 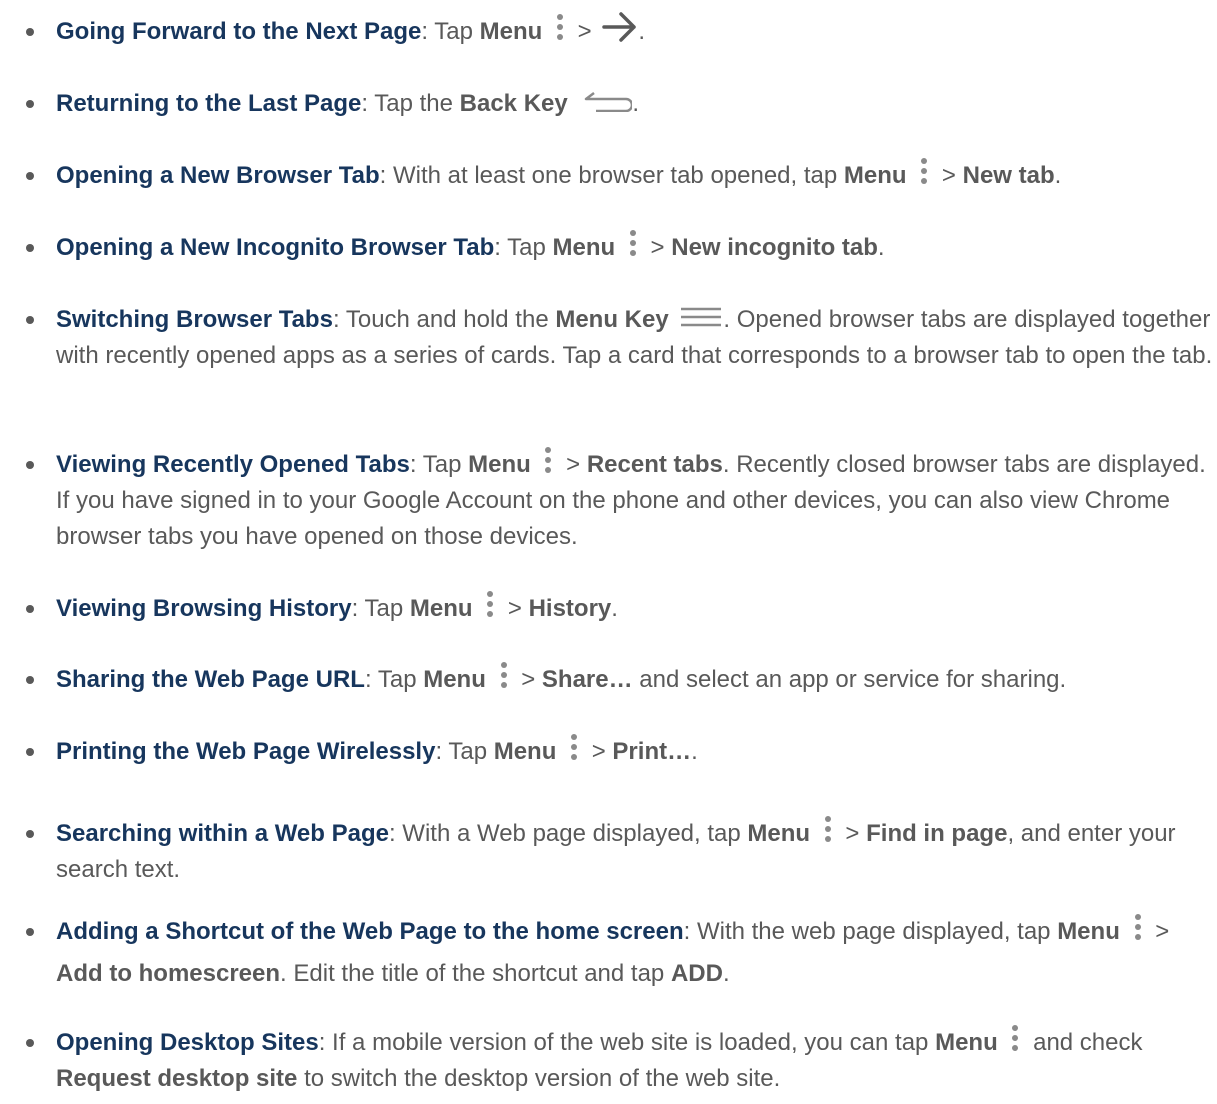 What do you see at coordinates (701, 316) in the screenshot?
I see `menu-key-icon` at bounding box center [701, 316].